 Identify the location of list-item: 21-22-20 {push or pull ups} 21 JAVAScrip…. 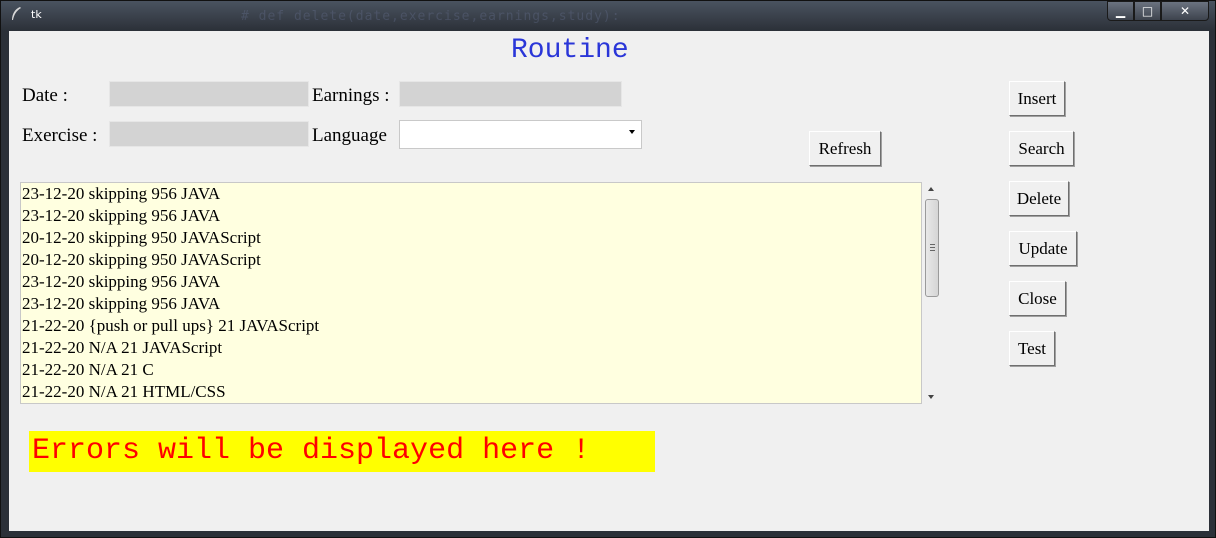
(471, 326).